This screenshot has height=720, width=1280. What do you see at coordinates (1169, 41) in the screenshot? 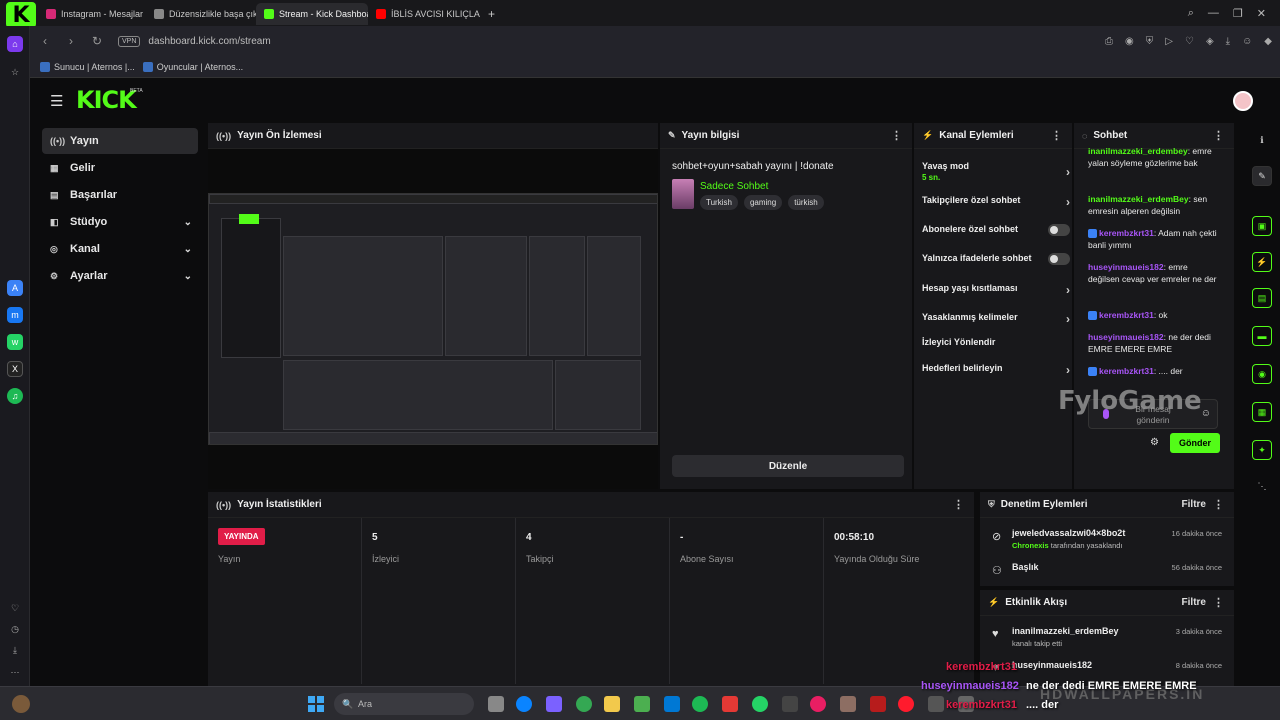
I see `play-icon: ▷` at bounding box center [1169, 41].